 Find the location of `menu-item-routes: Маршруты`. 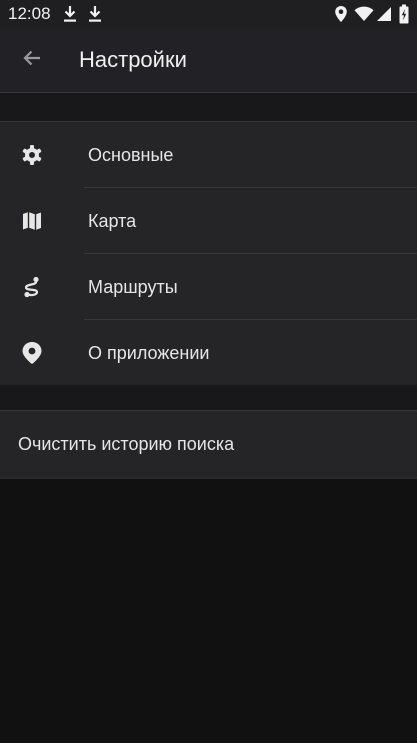

menu-item-routes: Маршруты is located at coordinates (208, 287).